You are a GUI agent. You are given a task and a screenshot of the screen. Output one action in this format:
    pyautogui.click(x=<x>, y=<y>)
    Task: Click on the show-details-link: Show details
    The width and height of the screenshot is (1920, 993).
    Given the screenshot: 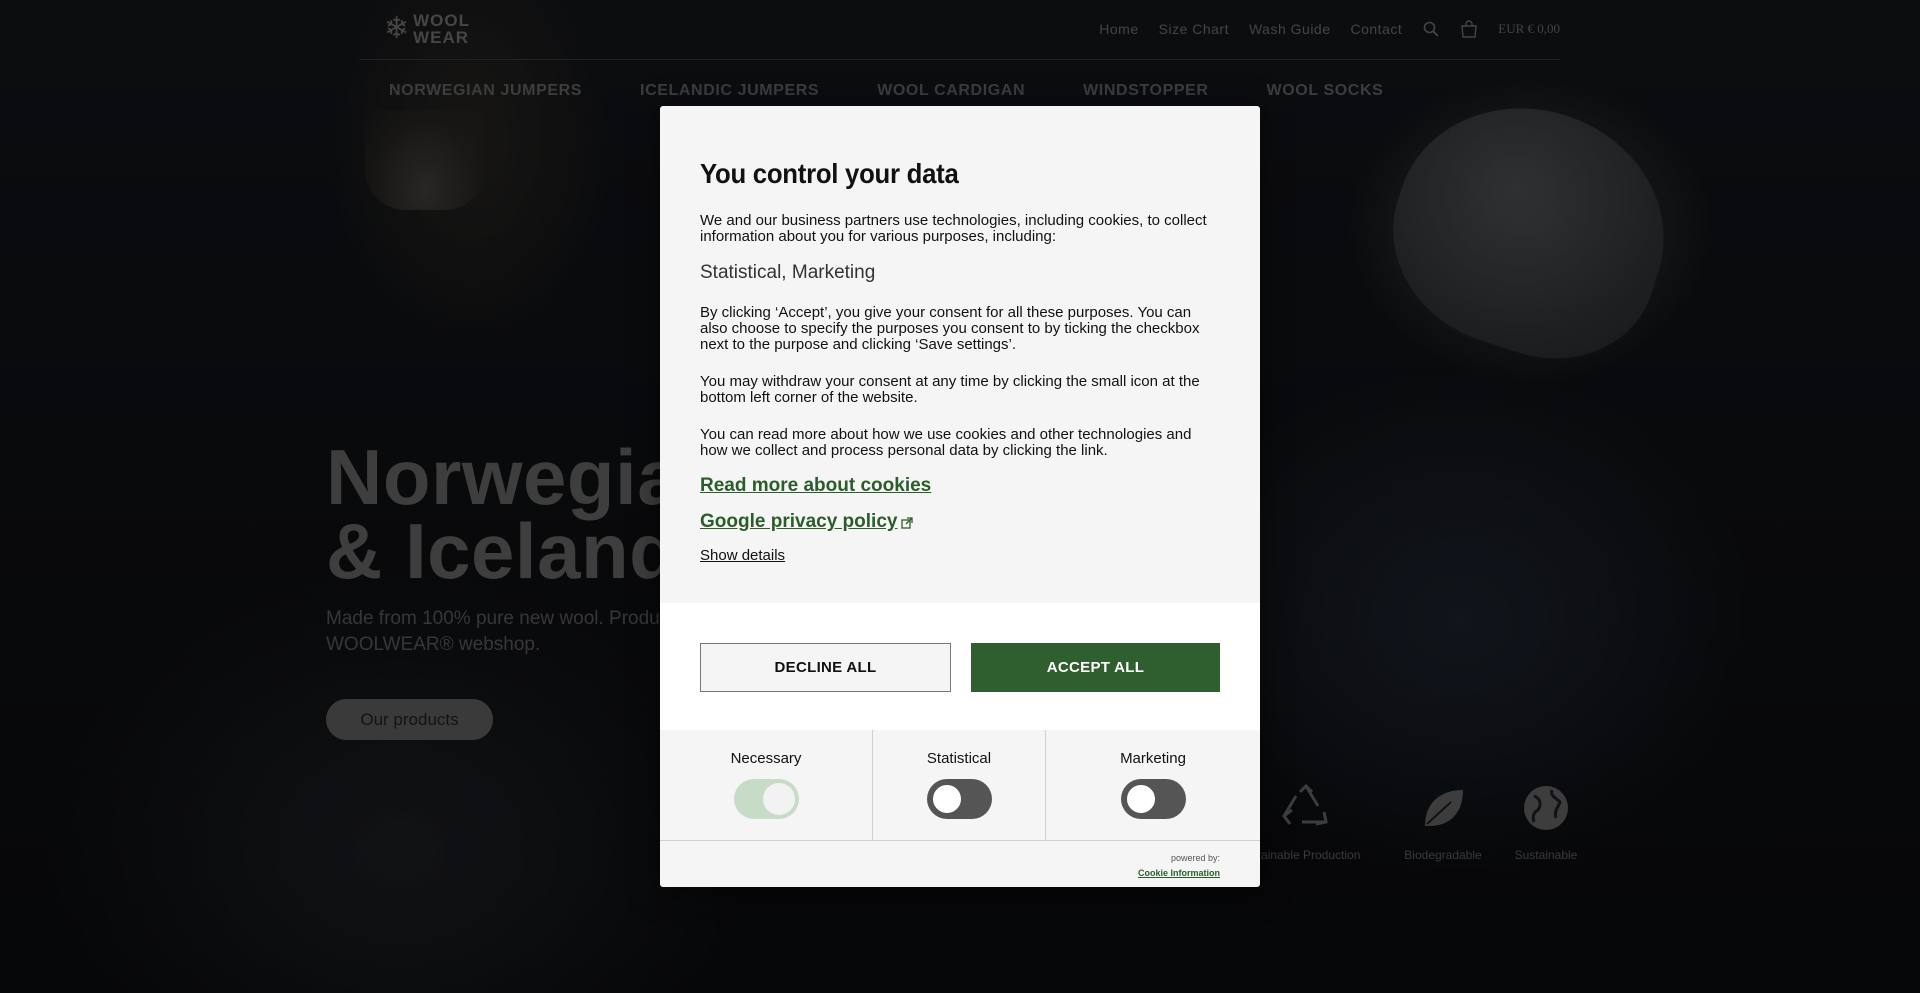 What is the action you would take?
    pyautogui.click(x=960, y=555)
    